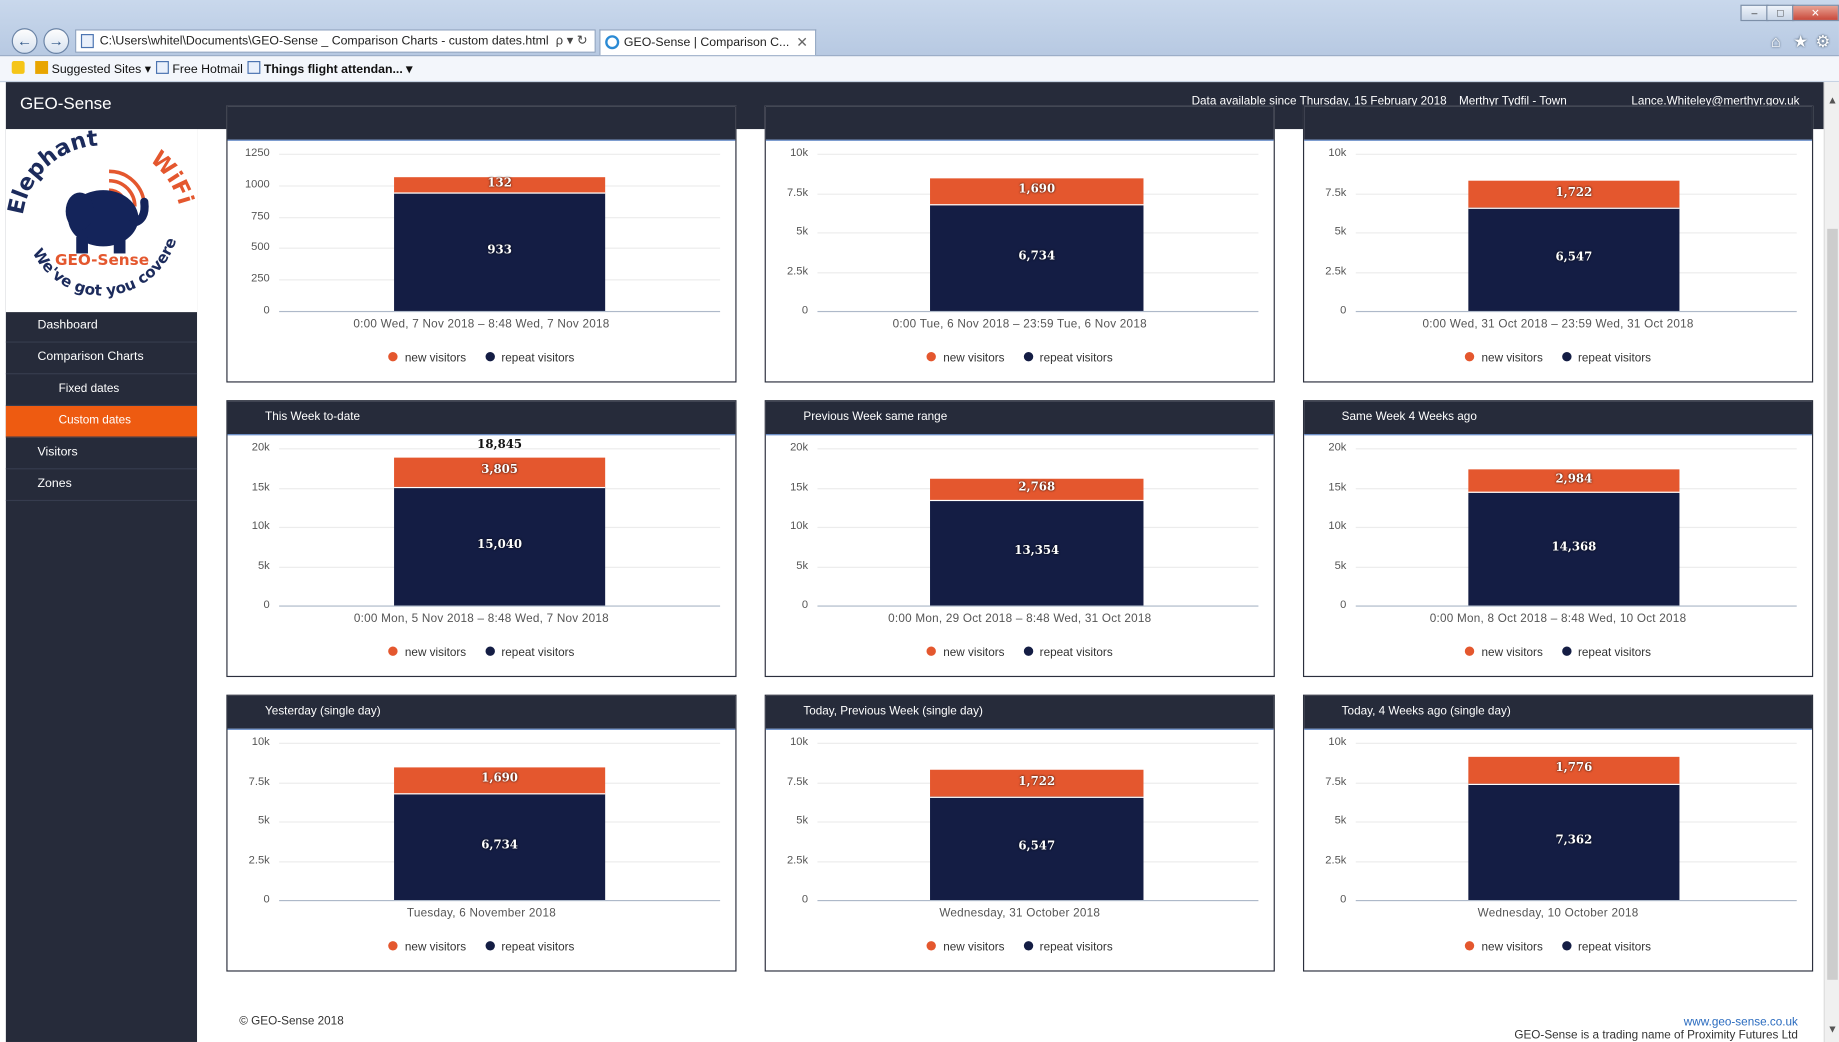 This screenshot has width=1839, height=1042. Describe the element at coordinates (1741, 1022) in the screenshot. I see `footer-website-link: www.geo-sense.co.uk` at that location.